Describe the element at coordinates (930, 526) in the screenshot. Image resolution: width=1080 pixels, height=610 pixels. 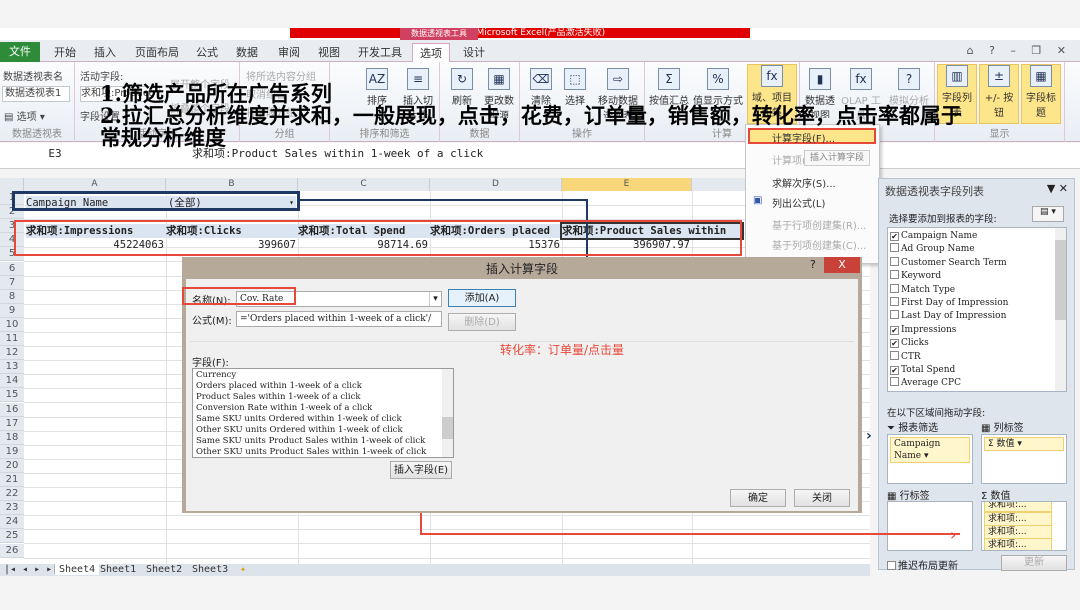
I see `row-labels-zone` at that location.